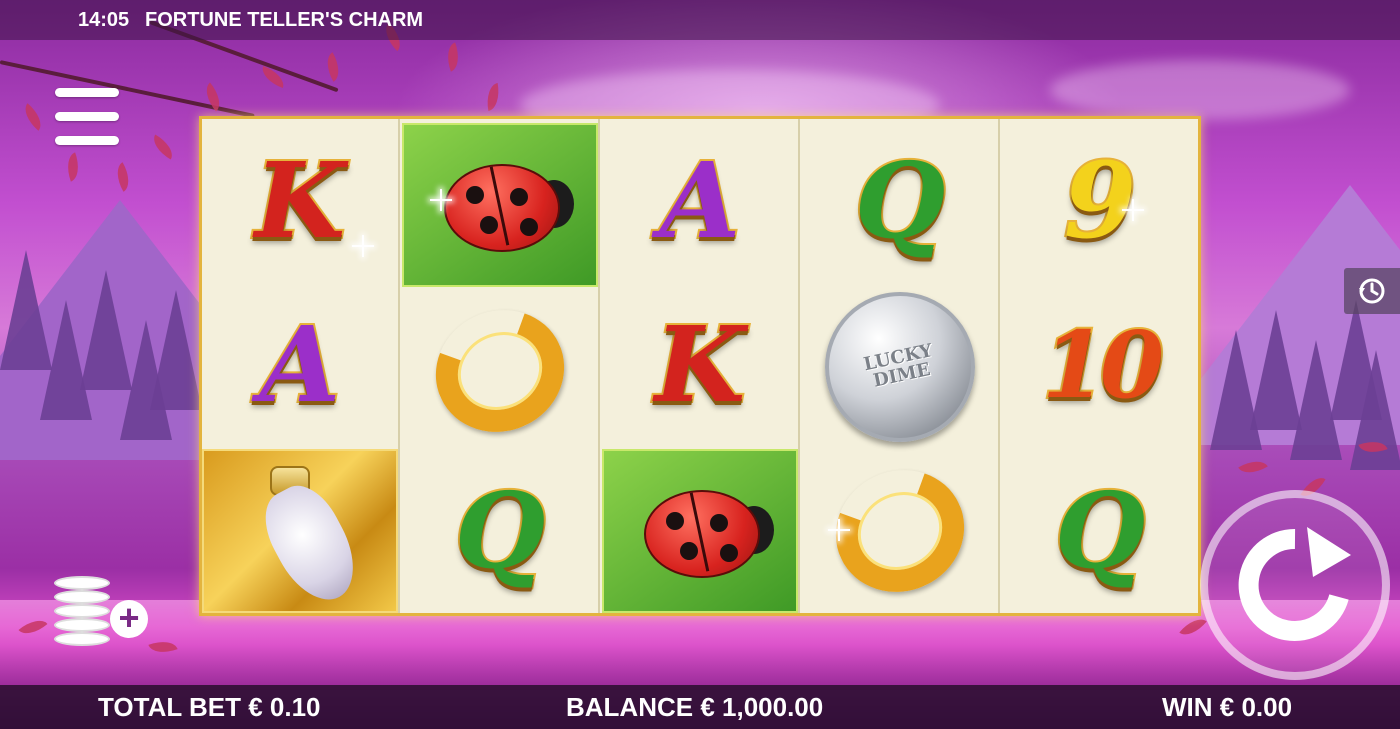 The image size is (1400, 729). I want to click on win-label: WIN € 0.00, so click(1227, 707).